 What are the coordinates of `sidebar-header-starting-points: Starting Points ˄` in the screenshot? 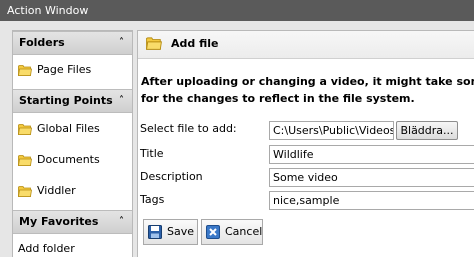 It's located at (72, 101).